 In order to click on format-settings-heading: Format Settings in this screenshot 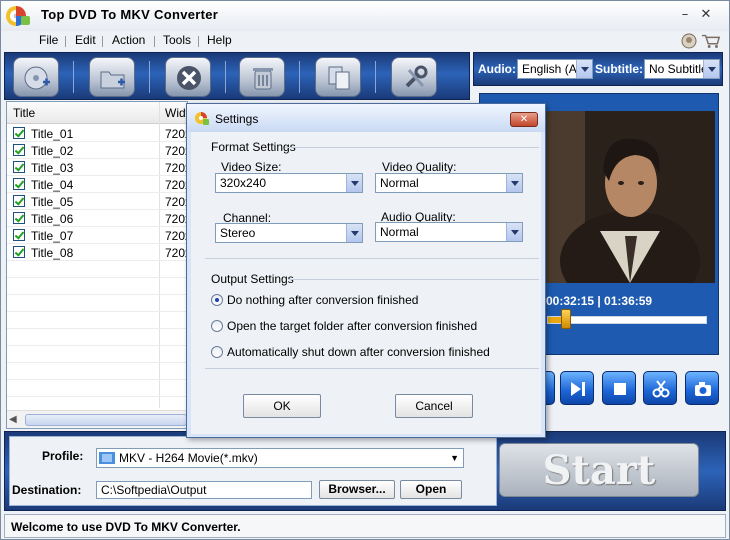, I will do `click(253, 147)`.